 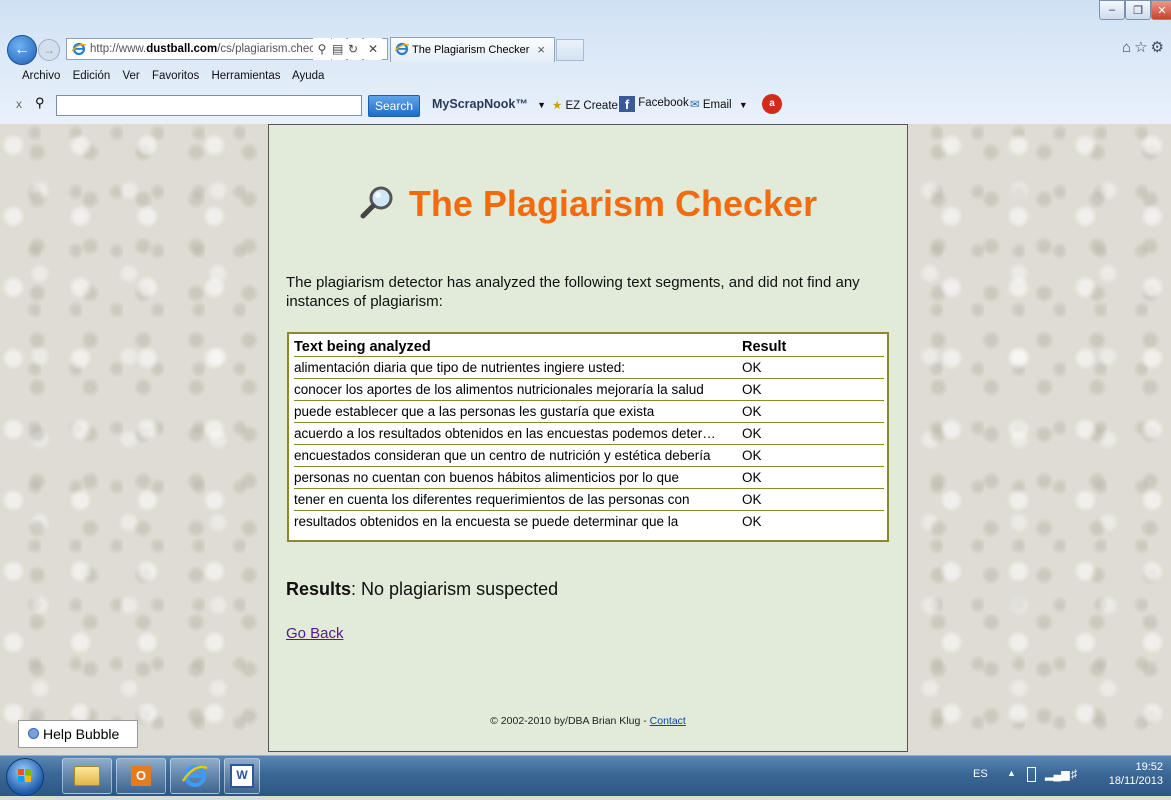 What do you see at coordinates (81, 734) in the screenshot?
I see `help-bubble-label: Help Bubble` at bounding box center [81, 734].